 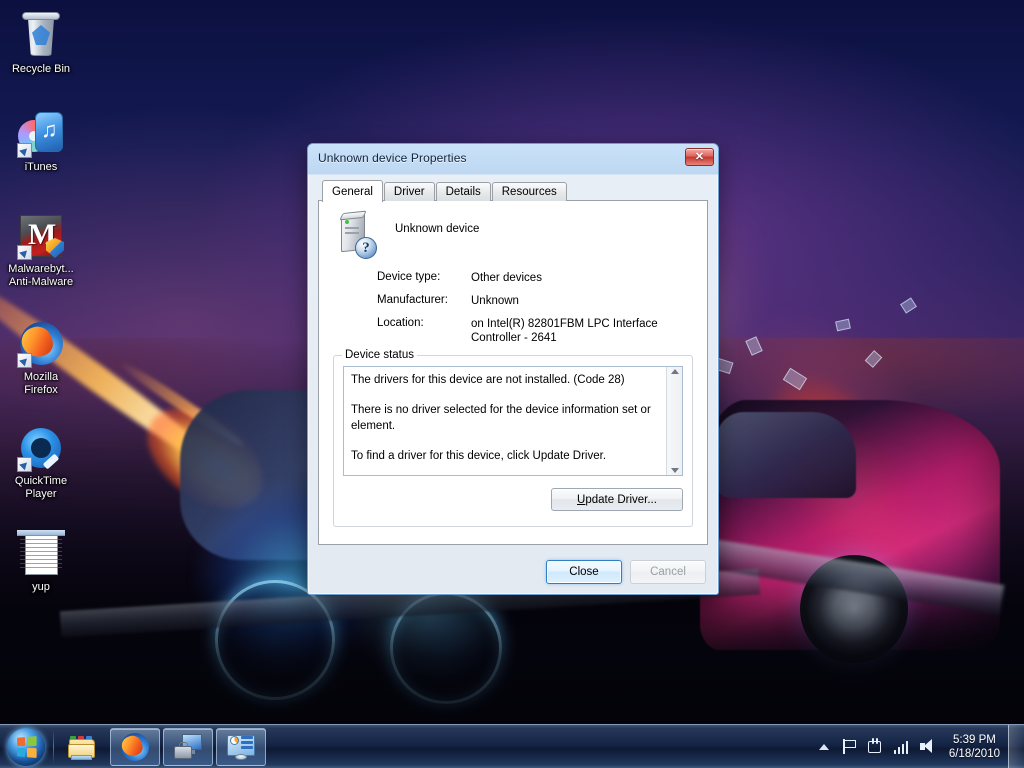 I want to click on tab-details: Details, so click(x=463, y=191).